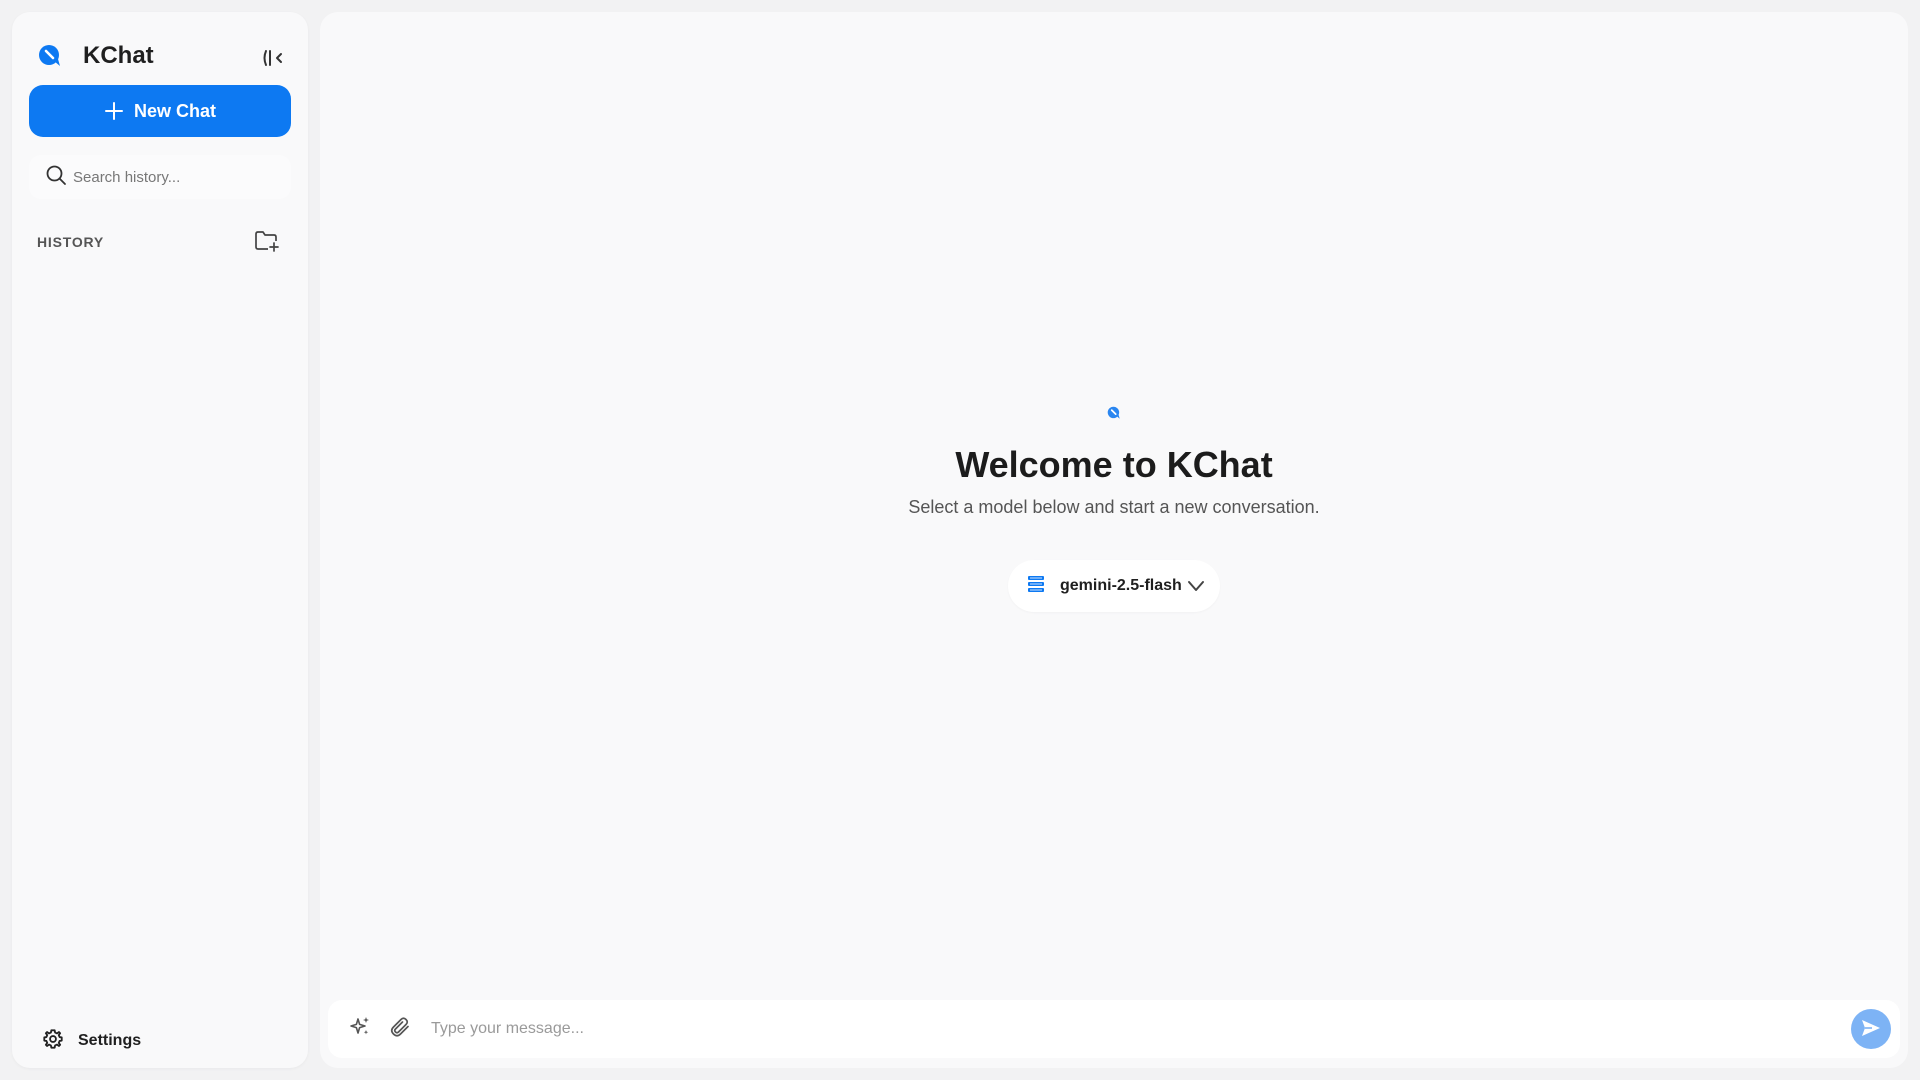 The height and width of the screenshot is (1080, 1920). Describe the element at coordinates (110, 1040) in the screenshot. I see `settings-label: Settings` at that location.